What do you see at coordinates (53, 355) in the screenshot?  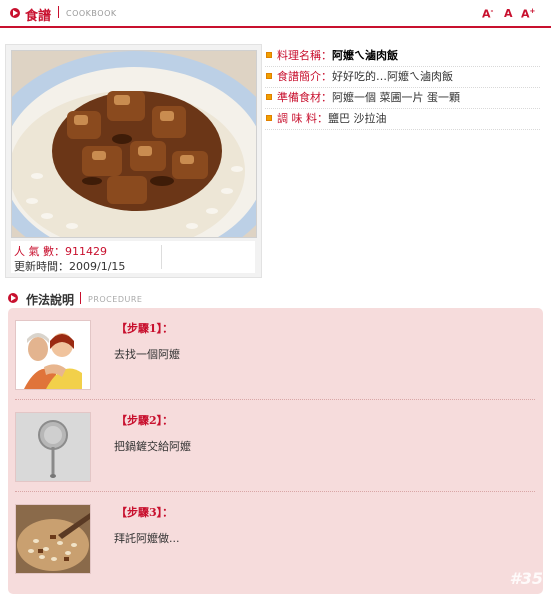 I see `step-1-image` at bounding box center [53, 355].